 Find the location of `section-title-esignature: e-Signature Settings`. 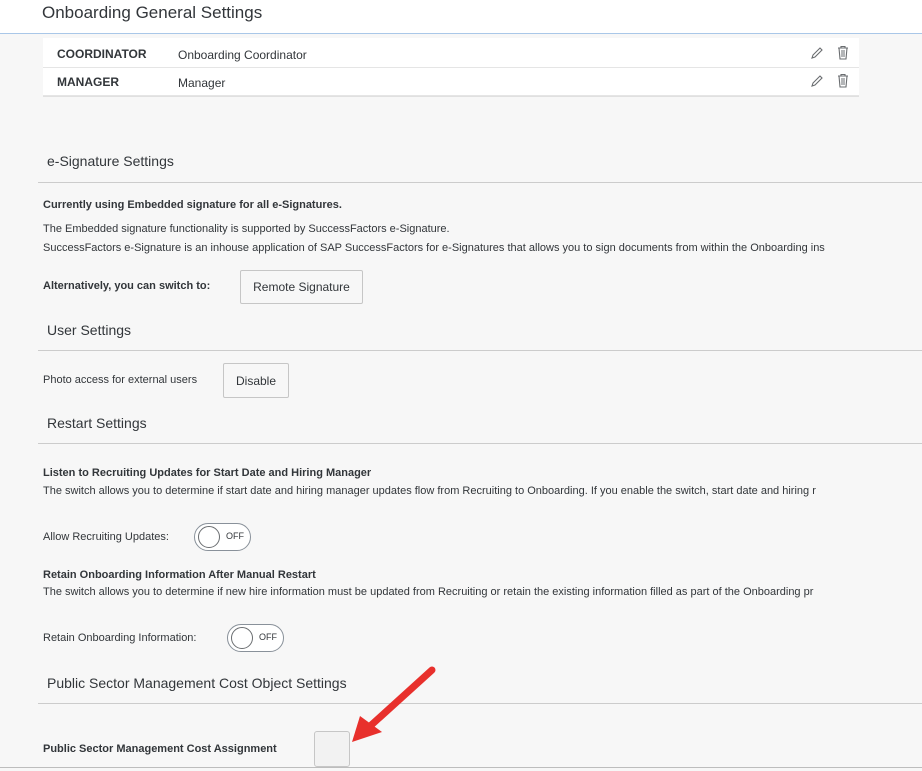

section-title-esignature: e-Signature Settings is located at coordinates (110, 161).